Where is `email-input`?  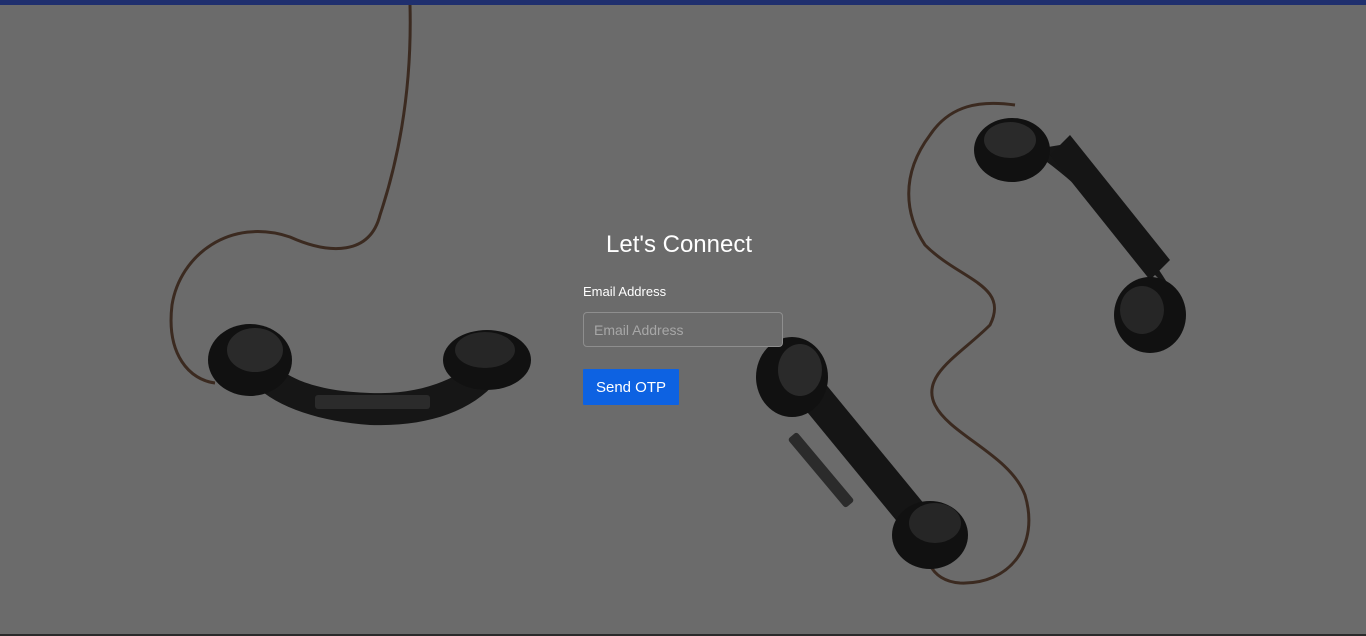
email-input is located at coordinates (683, 329).